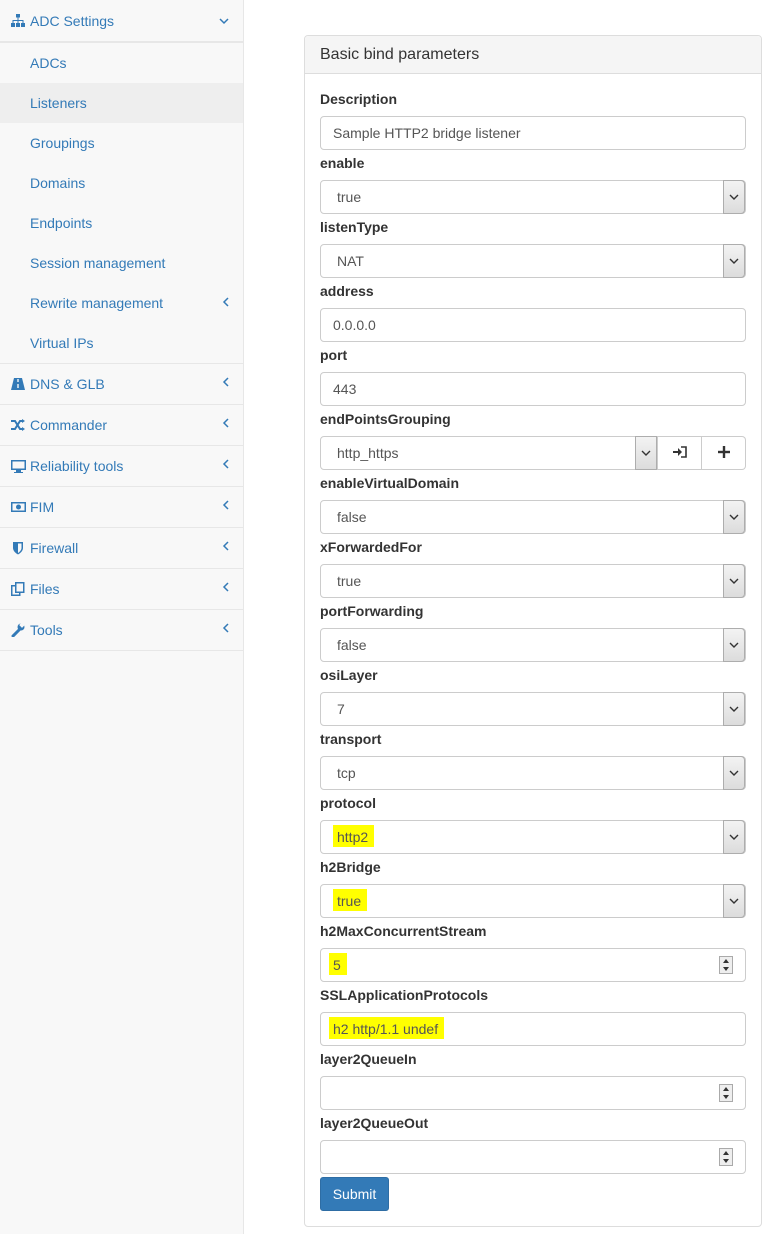 This screenshot has width=770, height=1234. I want to click on sslapplicationprotocols-label: SSLApplicationProtocols, so click(404, 995).